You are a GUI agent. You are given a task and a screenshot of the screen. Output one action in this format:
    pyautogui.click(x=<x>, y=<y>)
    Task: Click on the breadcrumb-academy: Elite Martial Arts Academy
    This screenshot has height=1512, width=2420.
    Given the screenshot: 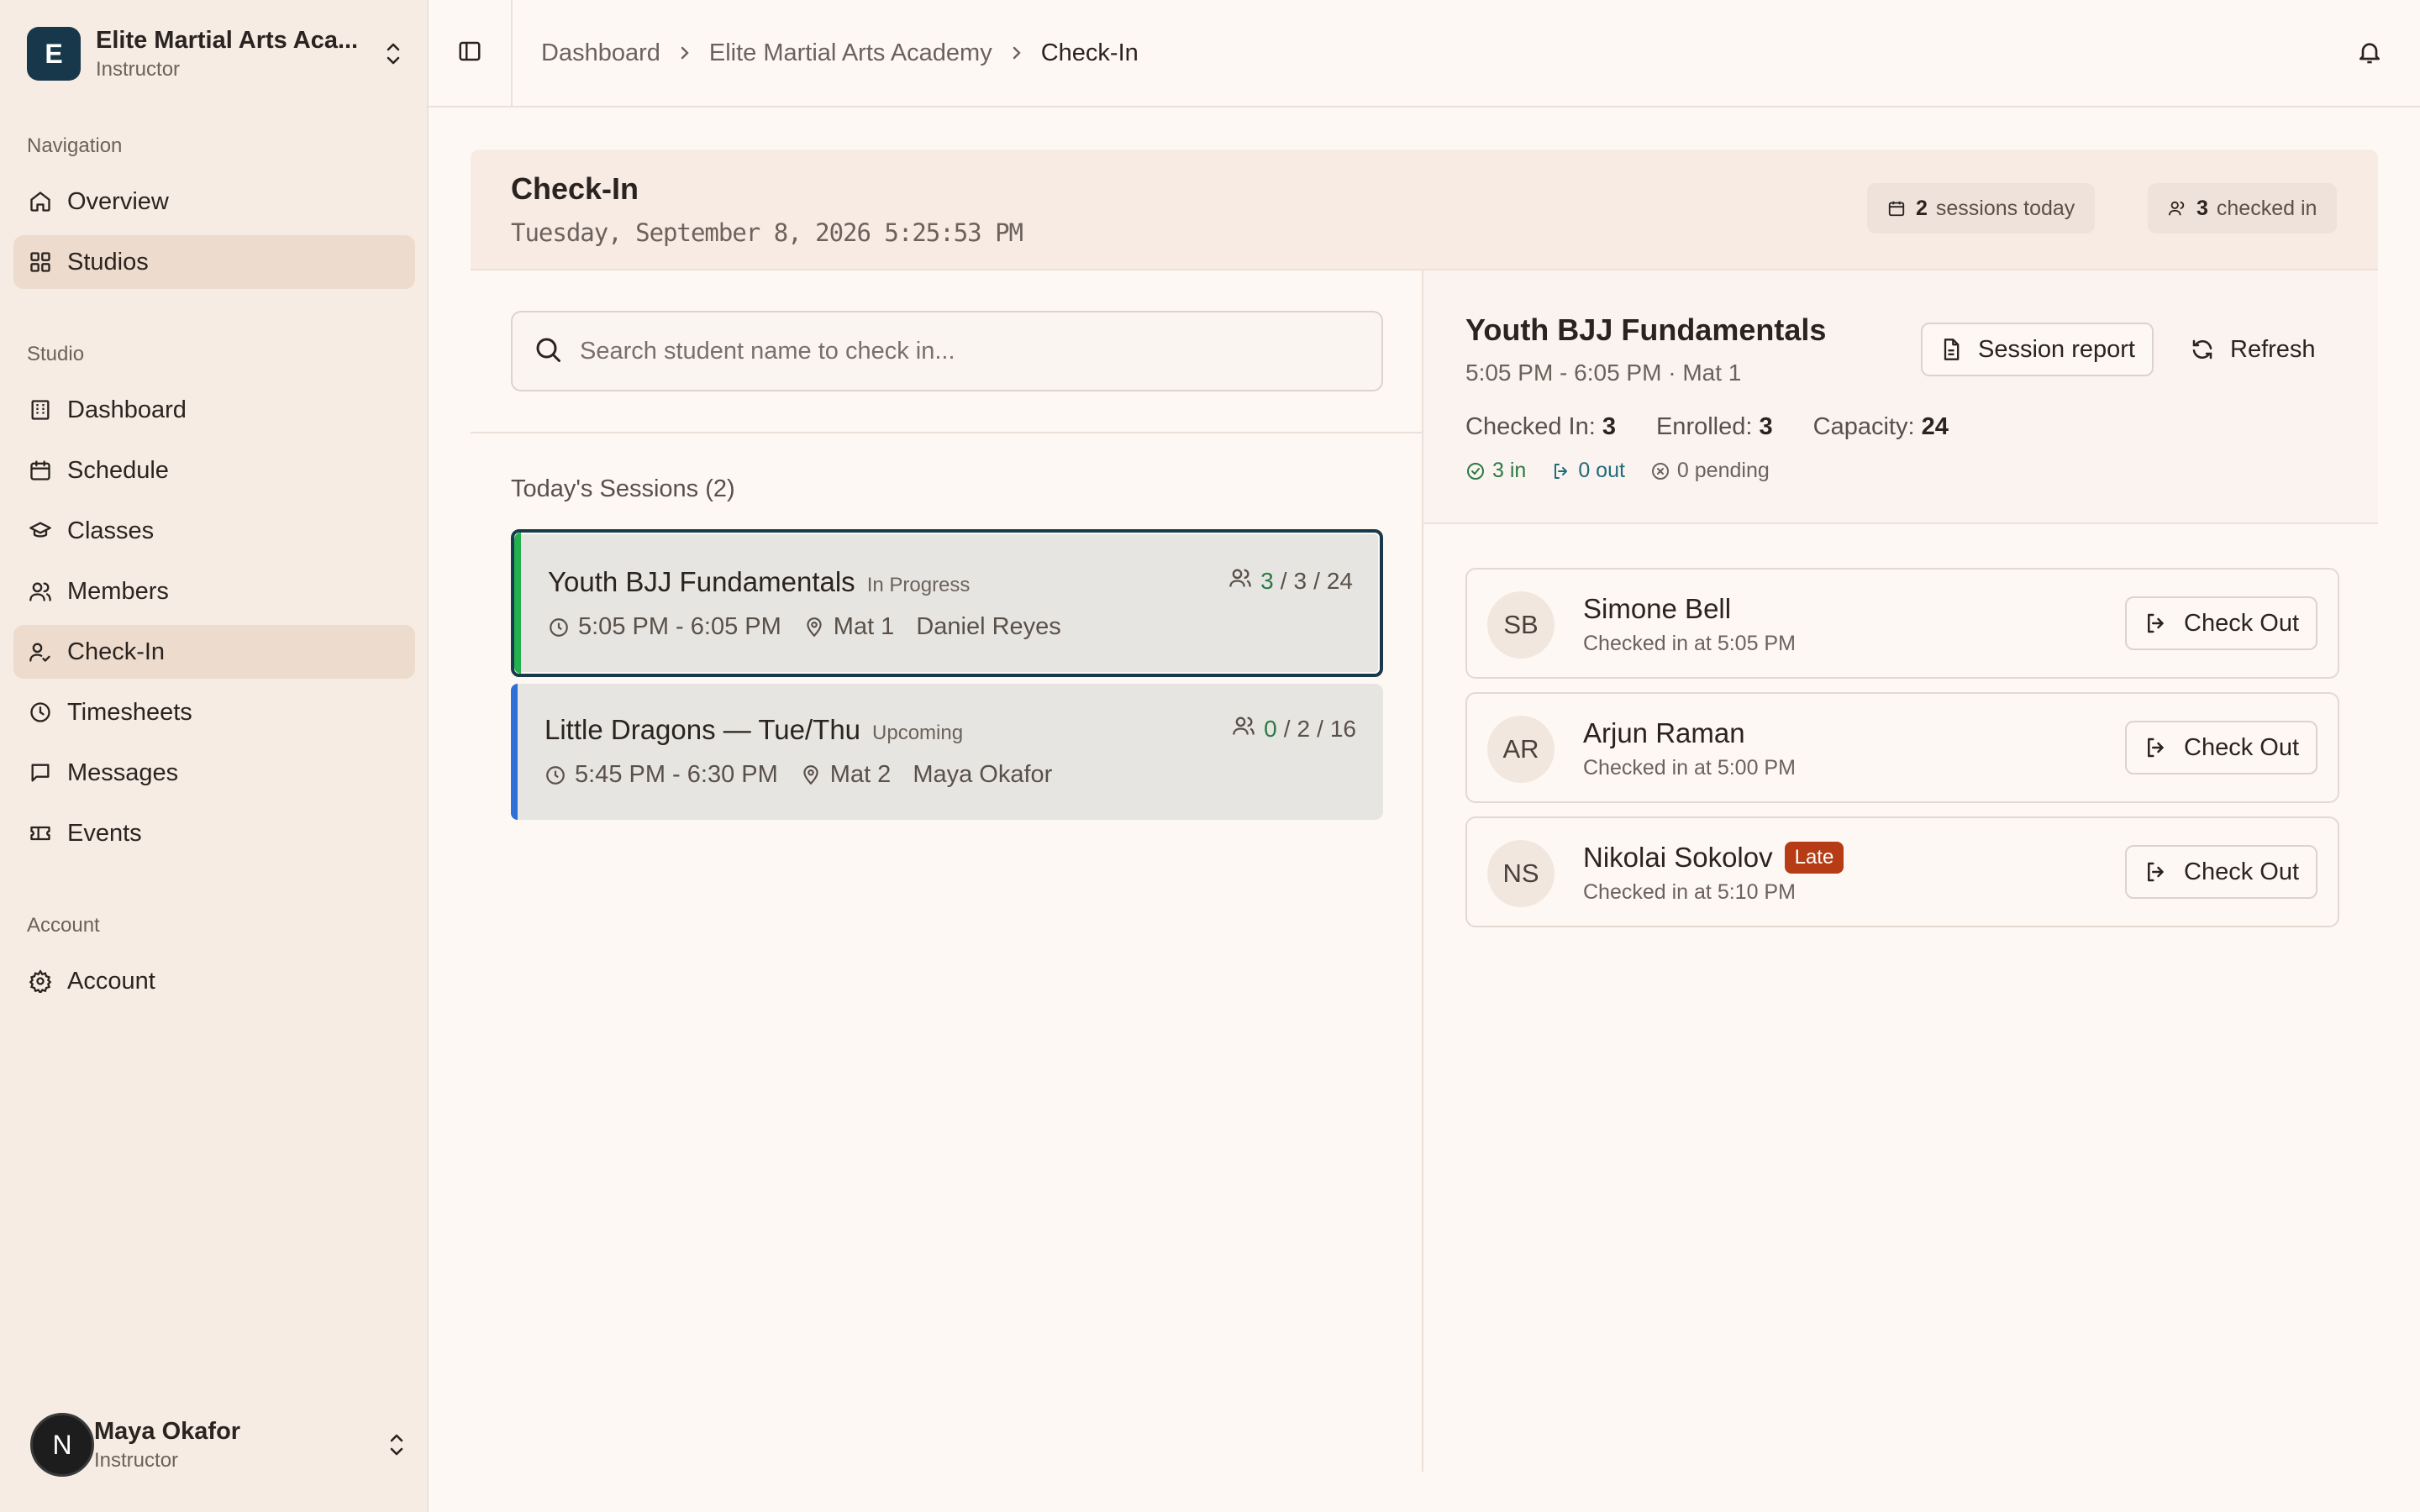 What is the action you would take?
    pyautogui.click(x=850, y=53)
    